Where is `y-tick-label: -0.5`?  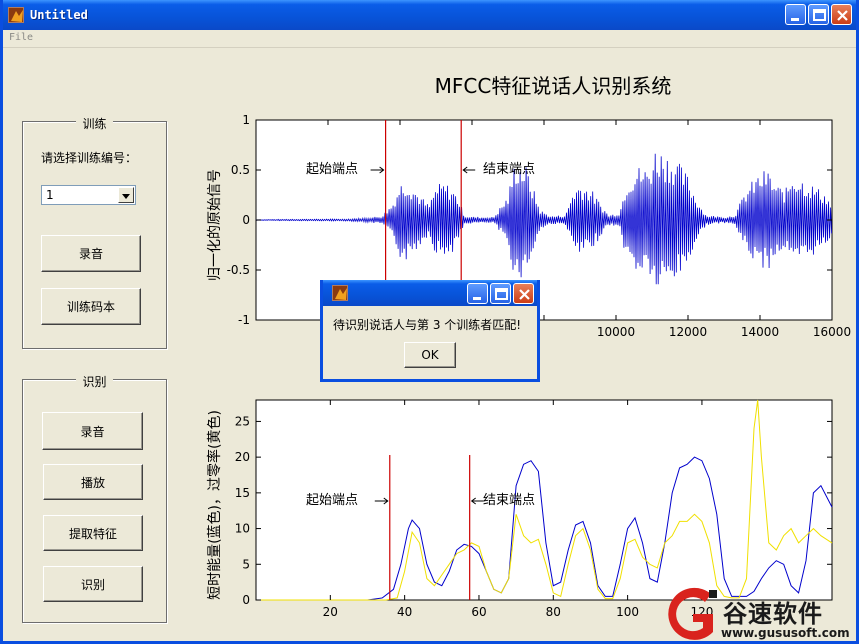
y-tick-label: -0.5 is located at coordinates (238, 270).